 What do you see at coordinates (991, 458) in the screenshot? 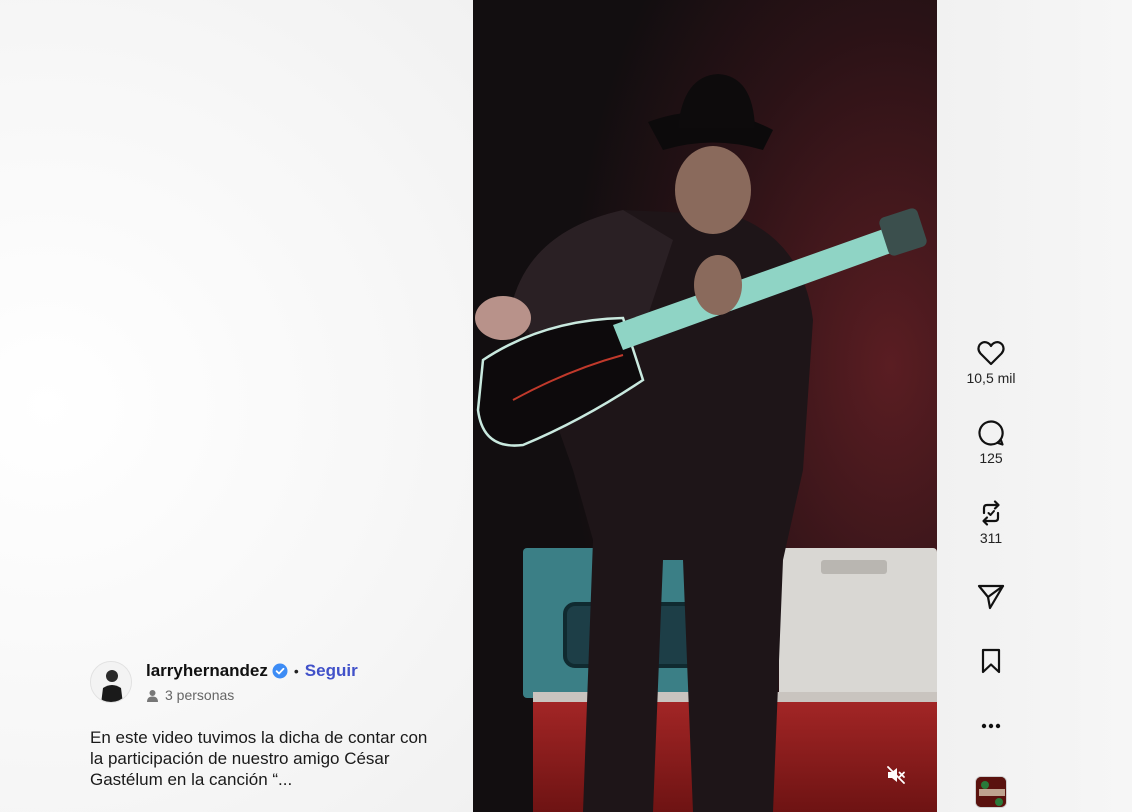
I see `comments-count: 125` at bounding box center [991, 458].